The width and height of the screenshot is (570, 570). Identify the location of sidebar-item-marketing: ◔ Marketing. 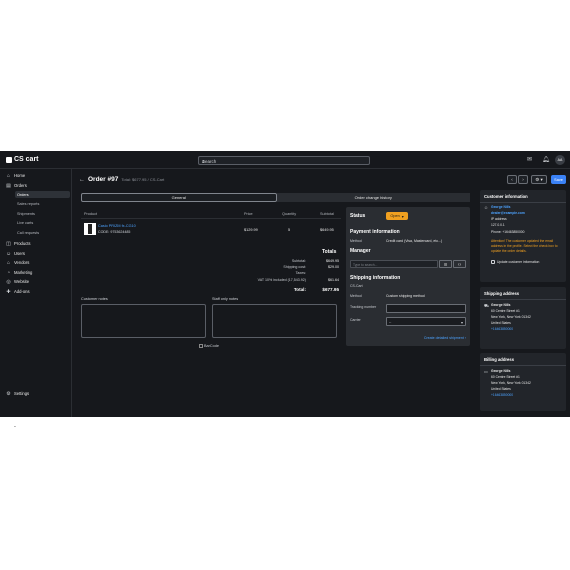
(19, 272).